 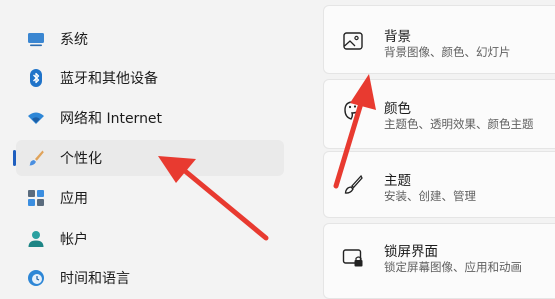 What do you see at coordinates (352, 110) in the screenshot?
I see `palette-icon` at bounding box center [352, 110].